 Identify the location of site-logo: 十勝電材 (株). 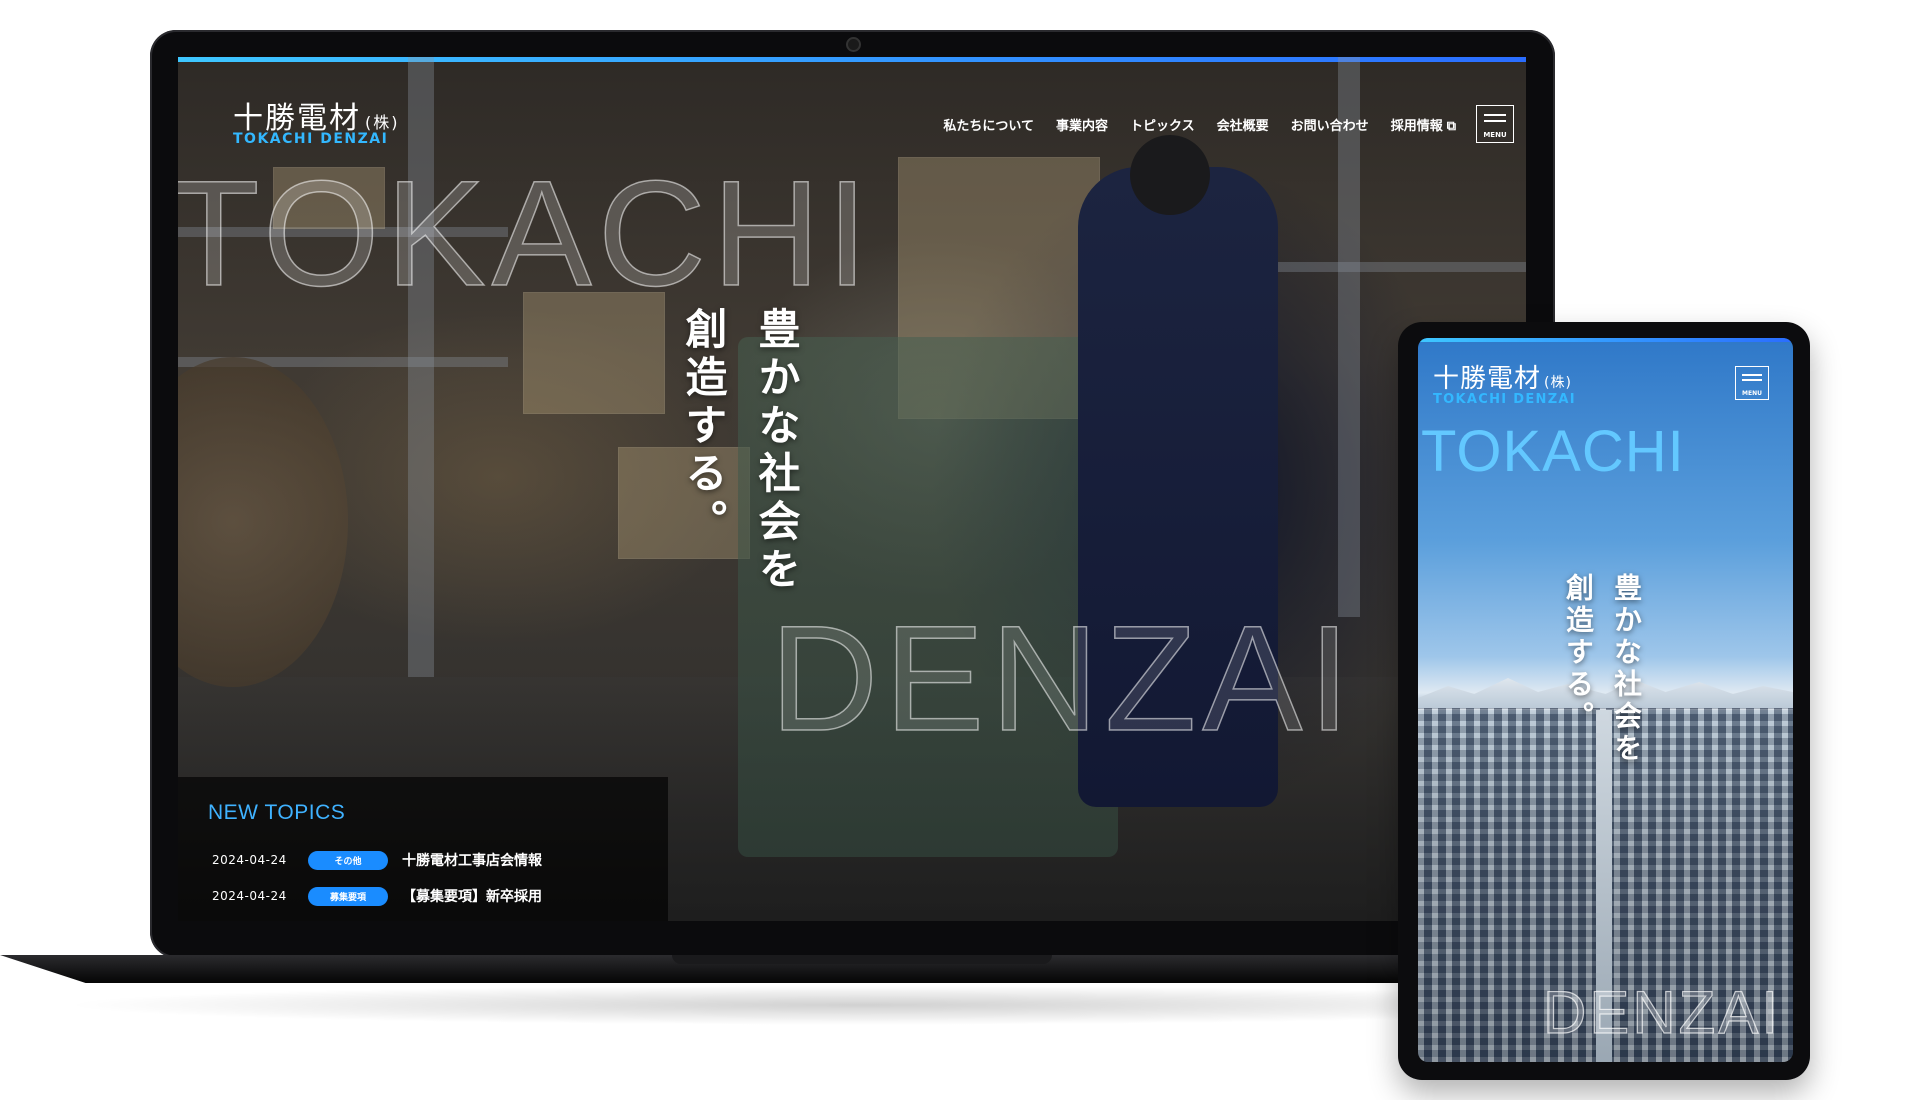
(1502, 376).